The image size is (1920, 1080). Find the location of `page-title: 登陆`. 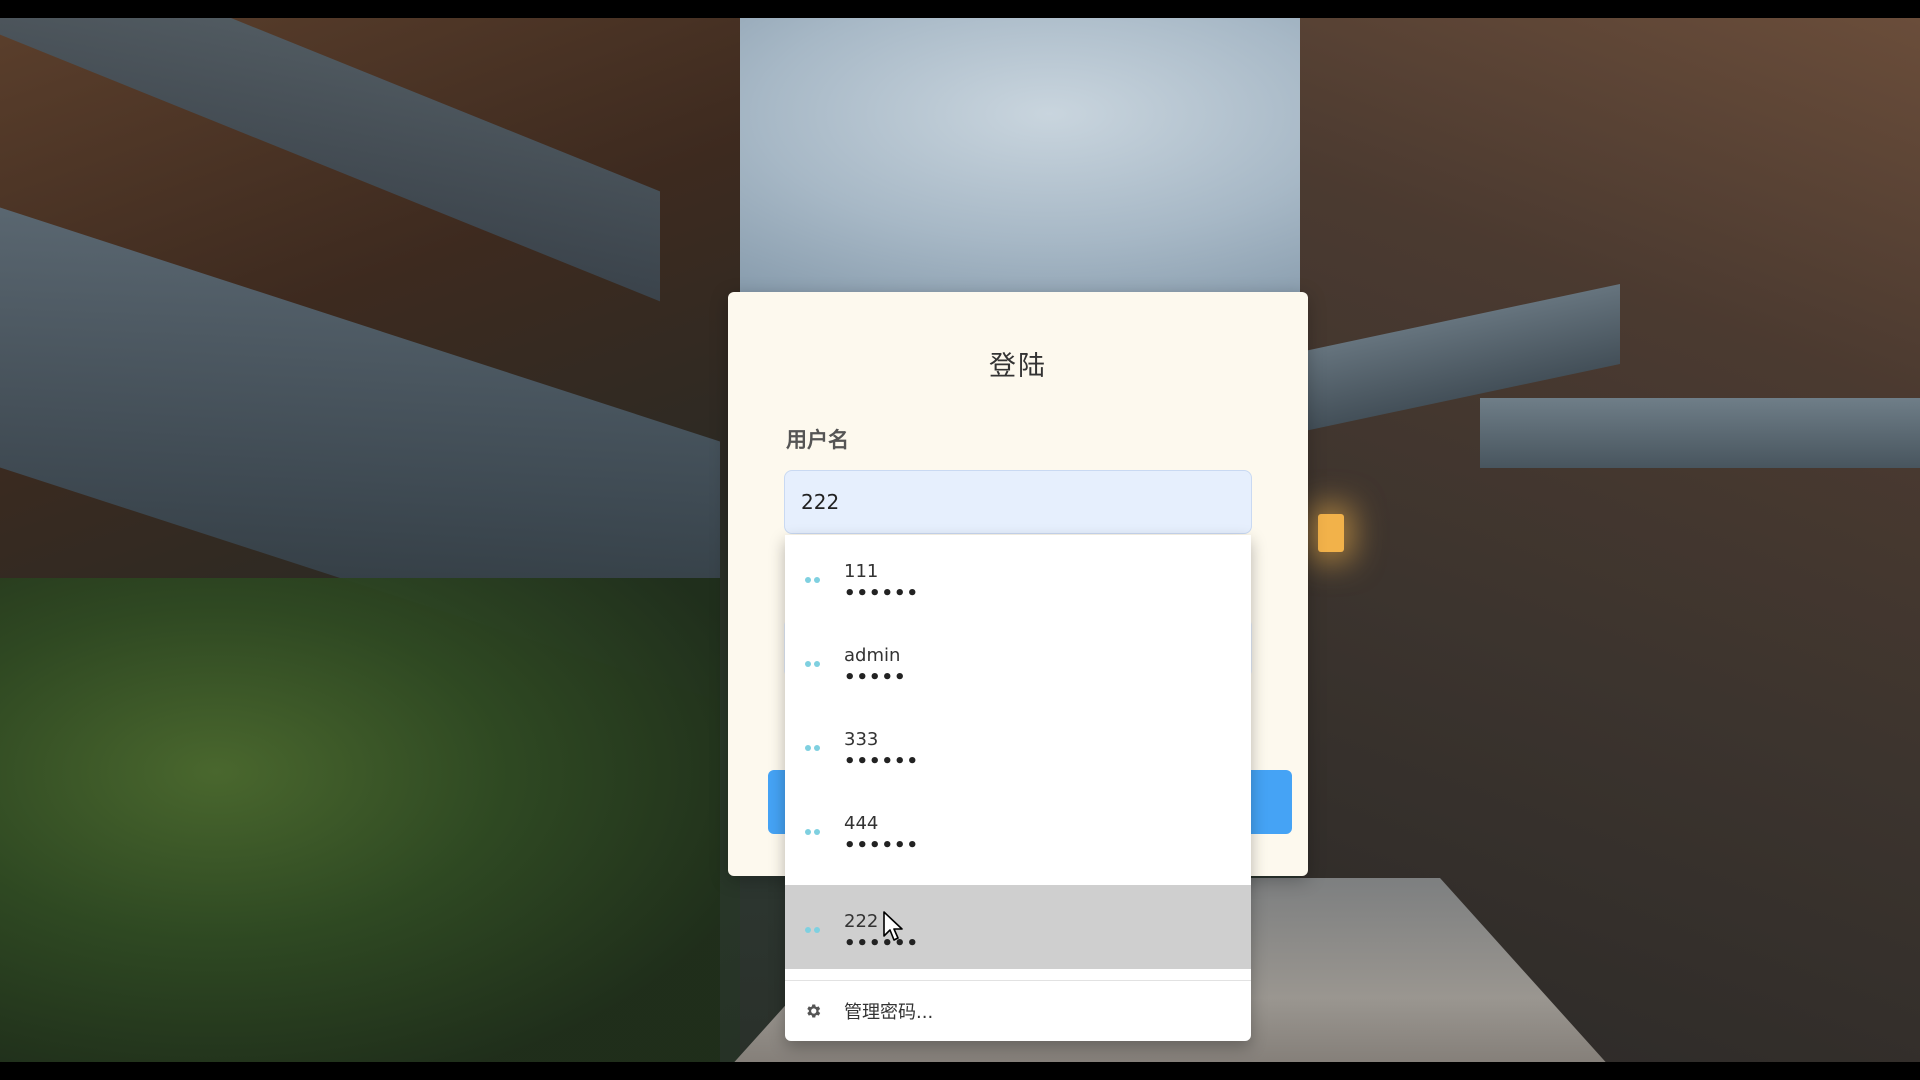

page-title: 登陆 is located at coordinates (1018, 366).